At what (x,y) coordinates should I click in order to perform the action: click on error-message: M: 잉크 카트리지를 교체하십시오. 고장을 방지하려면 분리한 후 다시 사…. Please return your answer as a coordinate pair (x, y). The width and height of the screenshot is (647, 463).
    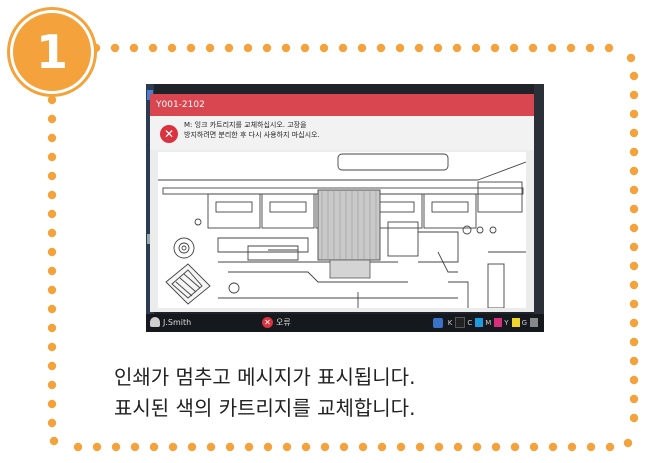
    Looking at the image, I should click on (252, 130).